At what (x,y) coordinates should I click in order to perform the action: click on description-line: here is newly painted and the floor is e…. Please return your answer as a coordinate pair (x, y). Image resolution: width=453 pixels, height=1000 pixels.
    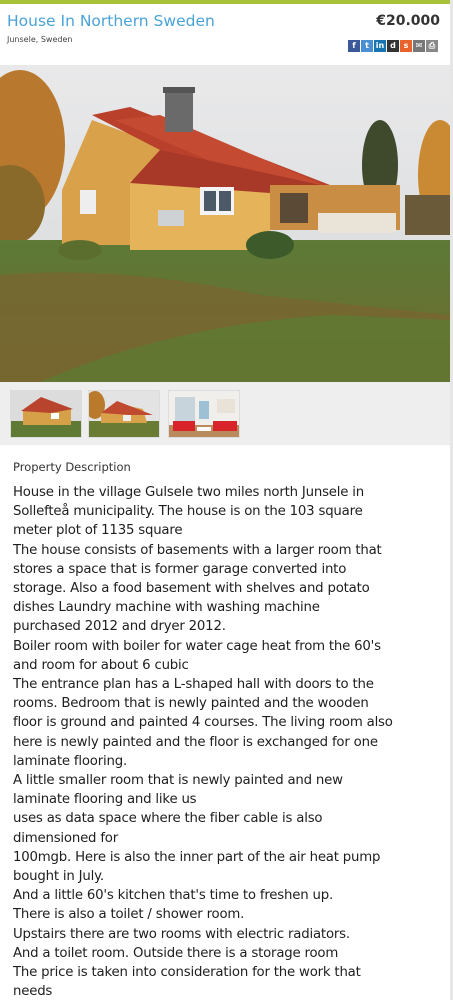
    Looking at the image, I should click on (195, 742).